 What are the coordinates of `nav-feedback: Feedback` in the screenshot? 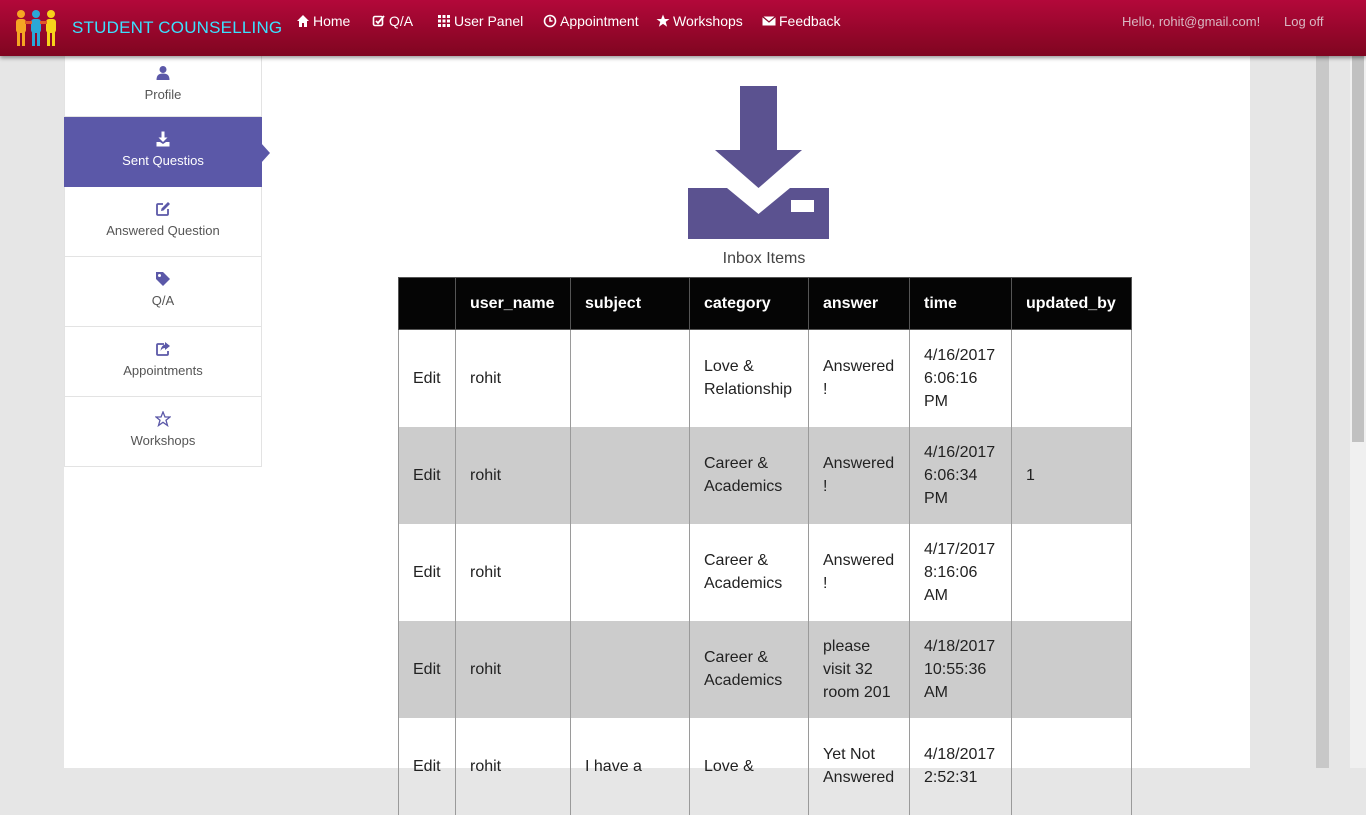 It's located at (801, 21).